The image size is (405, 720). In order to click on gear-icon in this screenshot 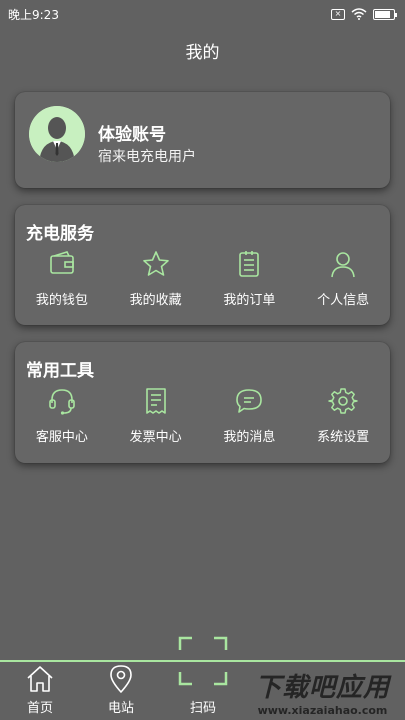, I will do `click(343, 401)`.